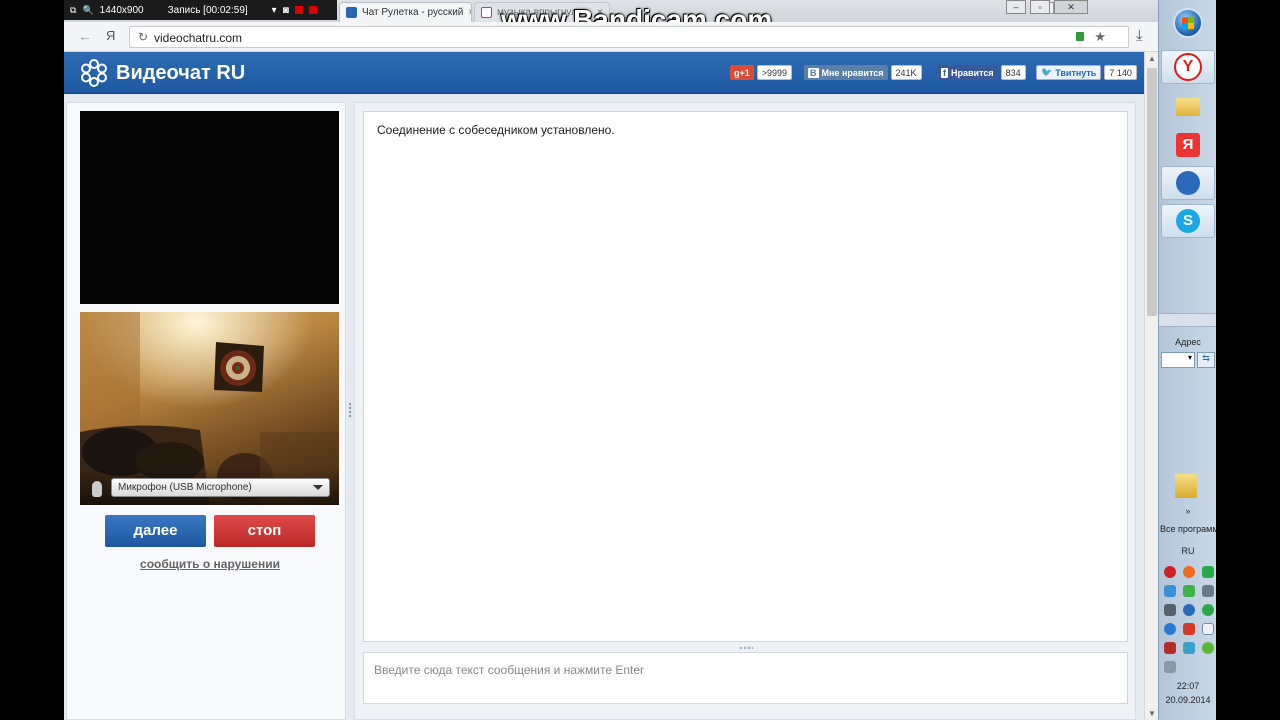  I want to click on page-scrollbar: ▲ ▼, so click(1151, 386).